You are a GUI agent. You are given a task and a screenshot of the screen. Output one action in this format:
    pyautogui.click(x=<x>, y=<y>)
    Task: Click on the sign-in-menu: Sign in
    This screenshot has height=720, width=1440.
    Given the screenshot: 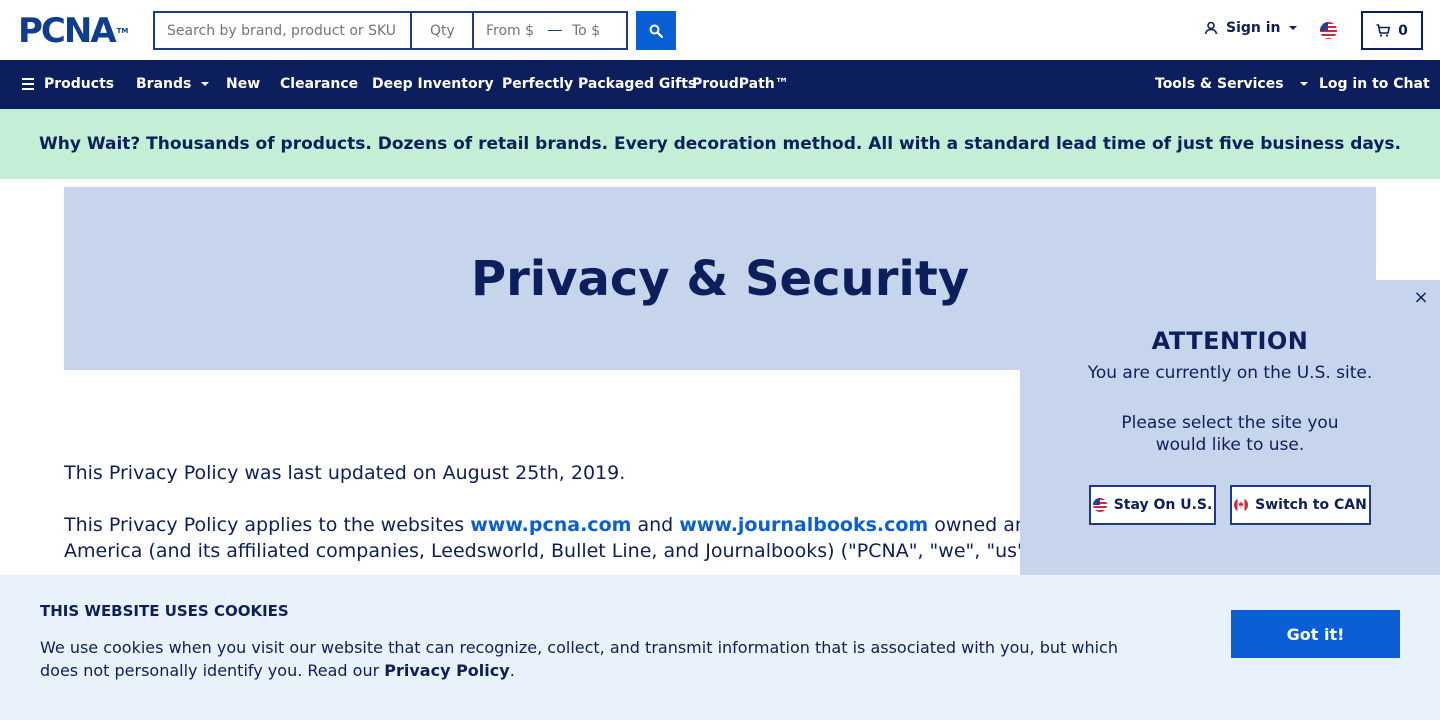 What is the action you would take?
    pyautogui.click(x=1250, y=28)
    